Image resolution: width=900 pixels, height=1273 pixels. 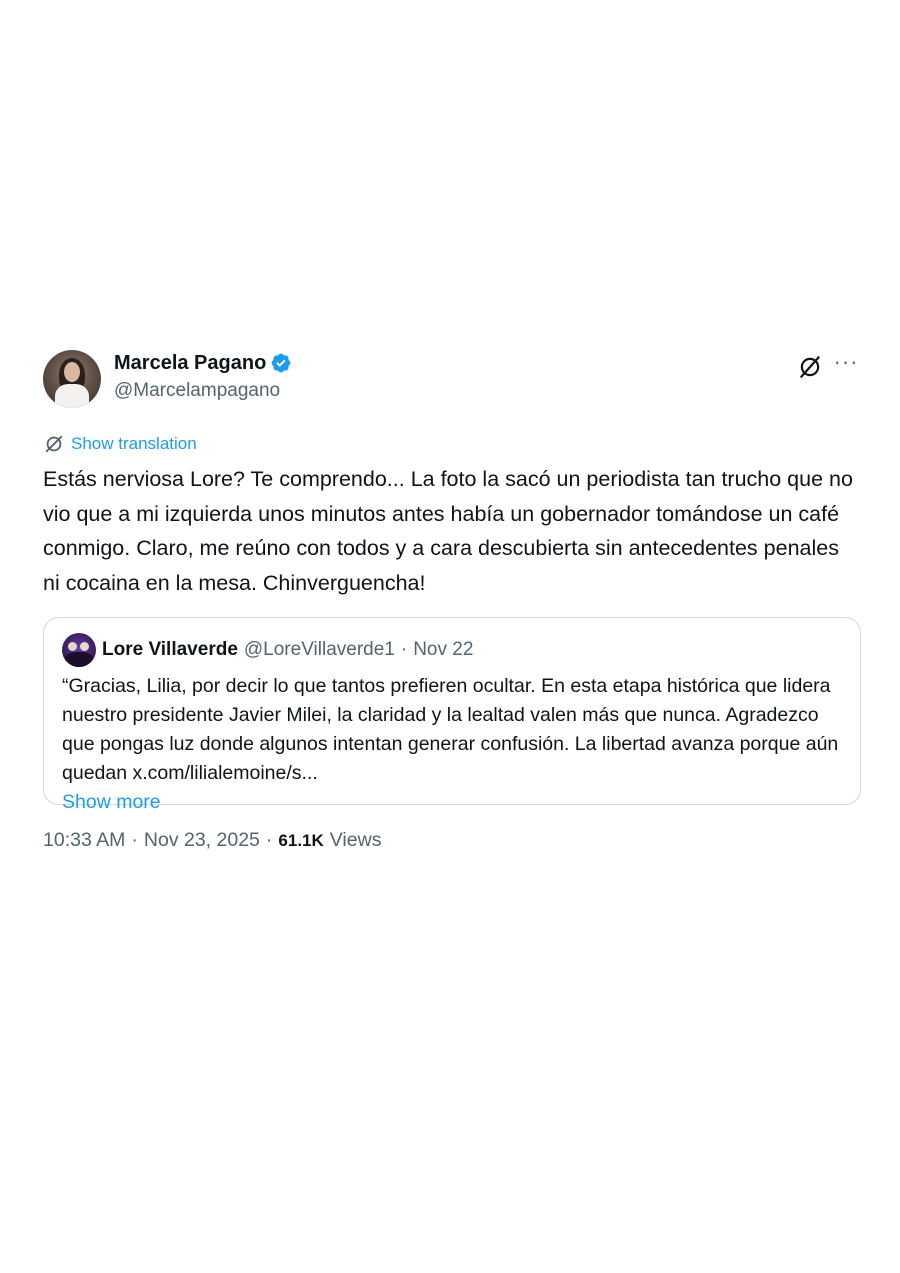 What do you see at coordinates (452, 840) in the screenshot?
I see `tweet-meta: 10:33 AM · Nov 23, 2025 · 61.1K Views` at bounding box center [452, 840].